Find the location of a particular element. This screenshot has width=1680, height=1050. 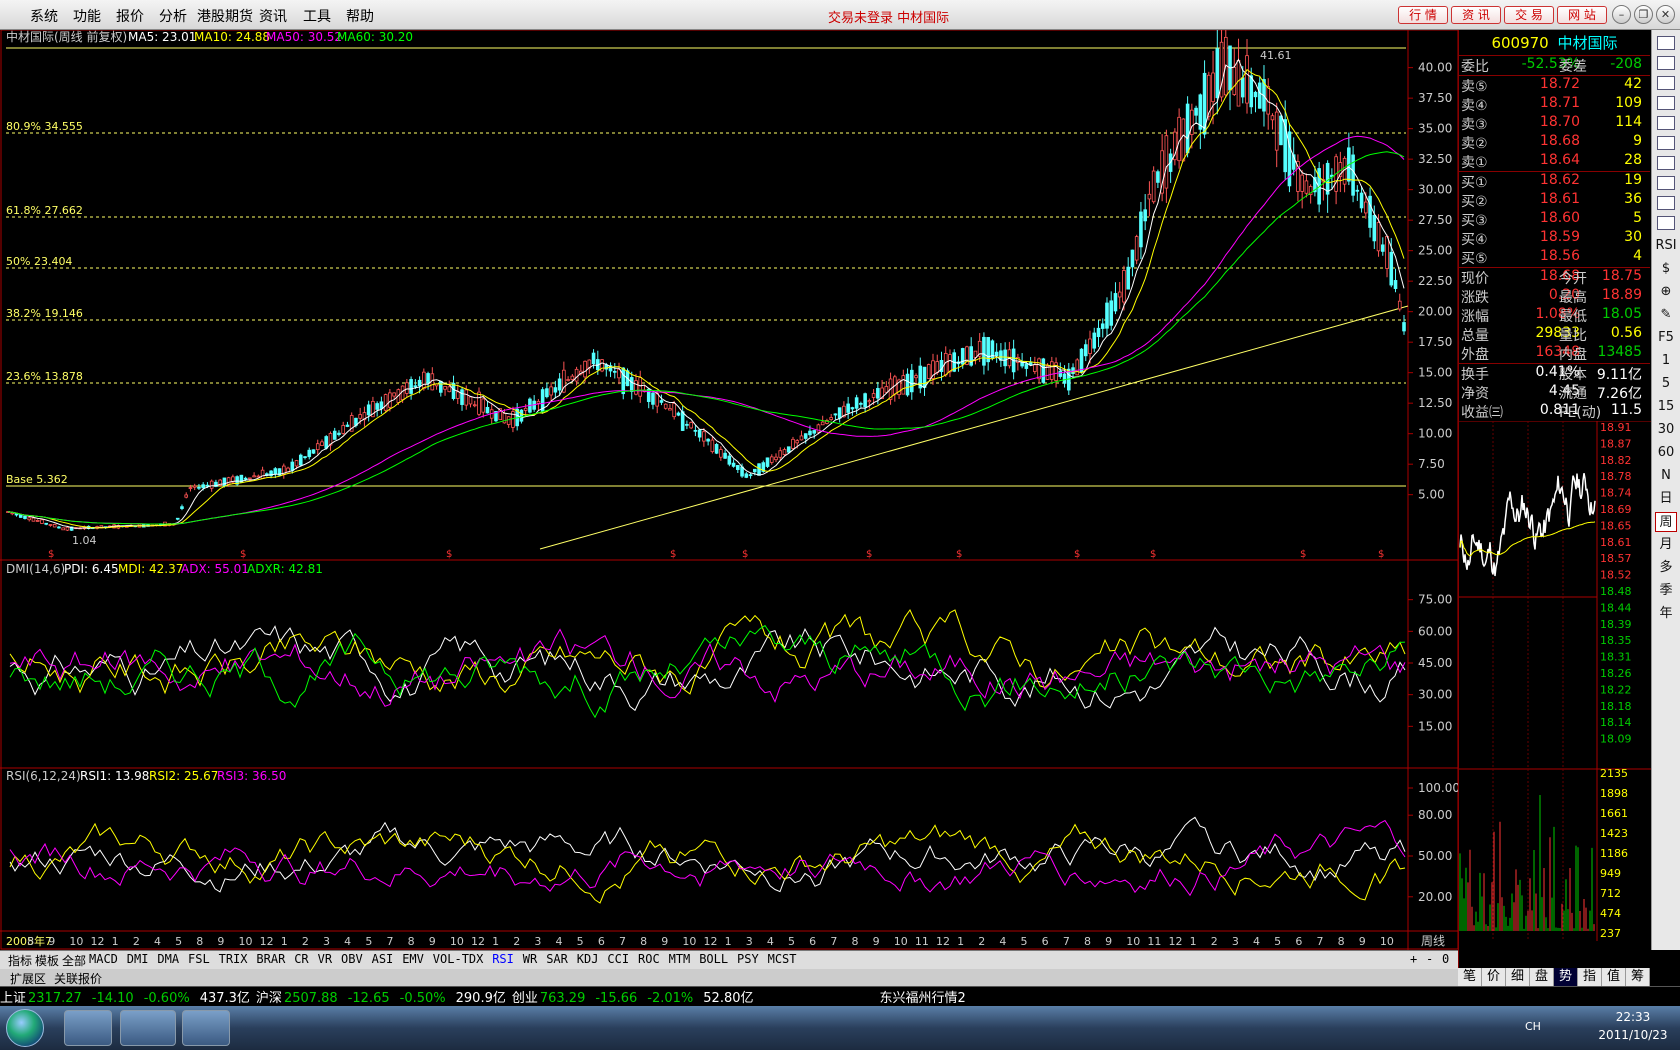

explorer-taskbar-icon is located at coordinates (88, 1028).